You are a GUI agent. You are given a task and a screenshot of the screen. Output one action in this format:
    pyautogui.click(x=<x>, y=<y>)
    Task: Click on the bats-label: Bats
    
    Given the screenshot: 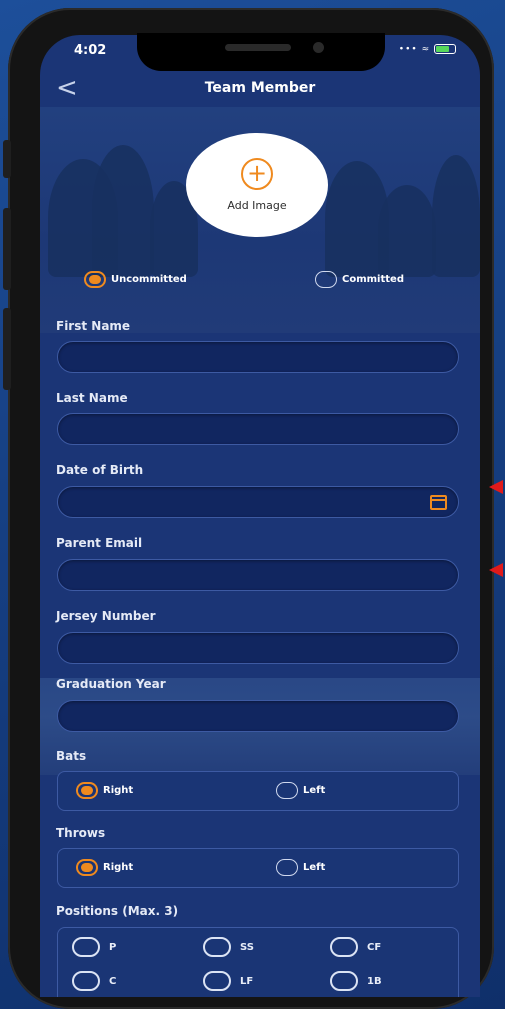 What is the action you would take?
    pyautogui.click(x=71, y=756)
    